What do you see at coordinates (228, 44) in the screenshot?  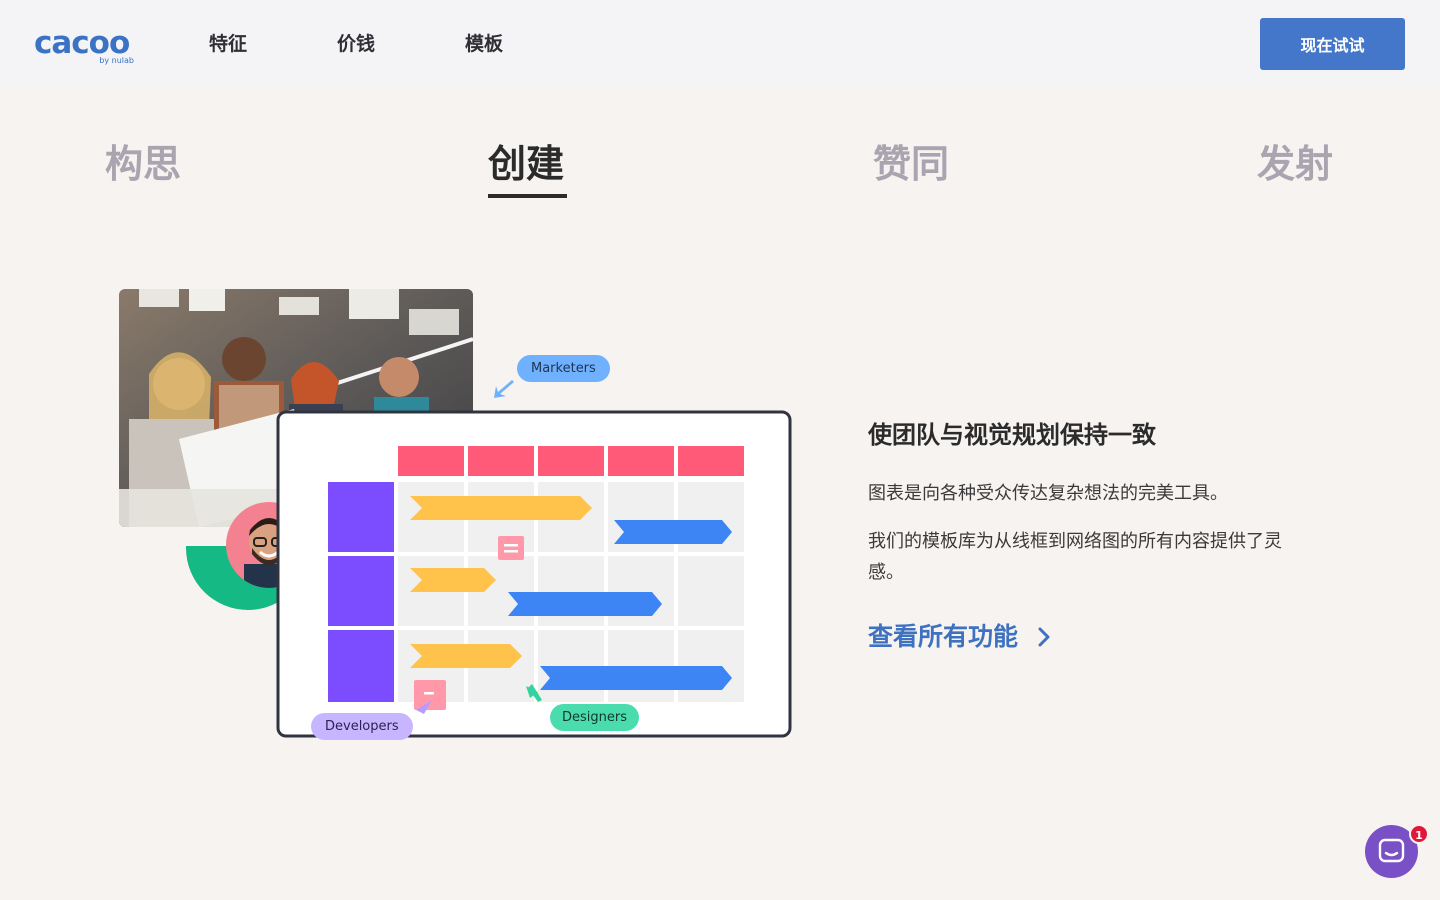 I see `nav-features: 特征` at bounding box center [228, 44].